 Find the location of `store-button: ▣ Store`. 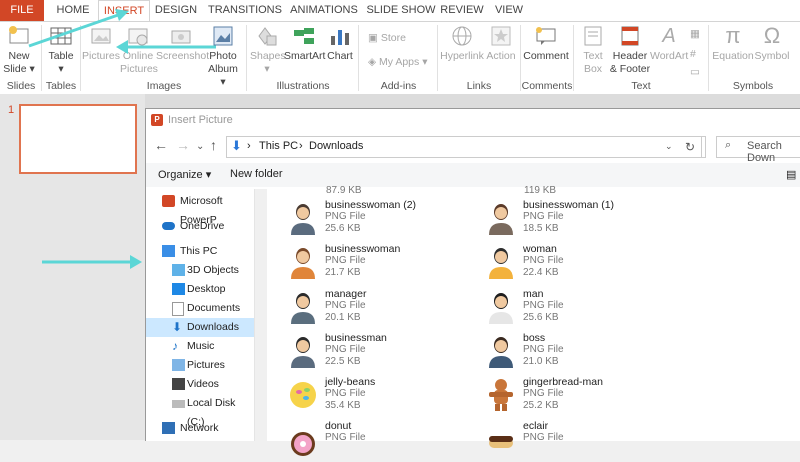

store-button: ▣ Store is located at coordinates (387, 38).